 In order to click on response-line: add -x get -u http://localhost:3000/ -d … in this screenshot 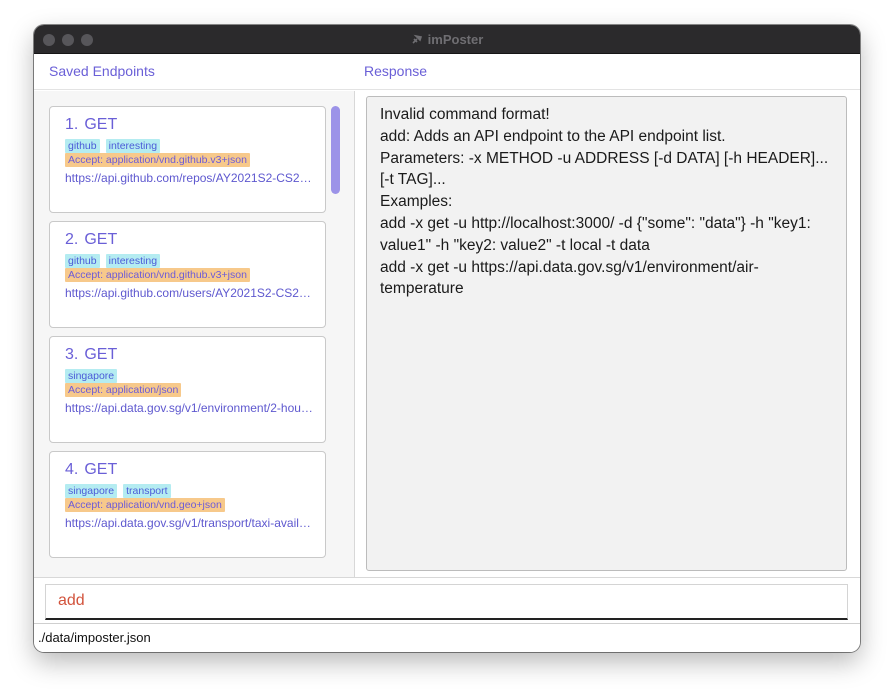, I will do `click(598, 234)`.